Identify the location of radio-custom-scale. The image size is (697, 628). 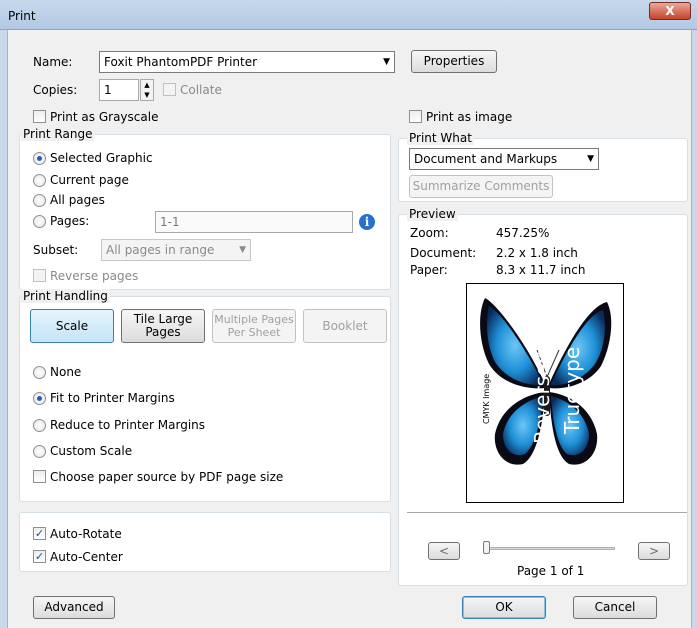
(39, 451).